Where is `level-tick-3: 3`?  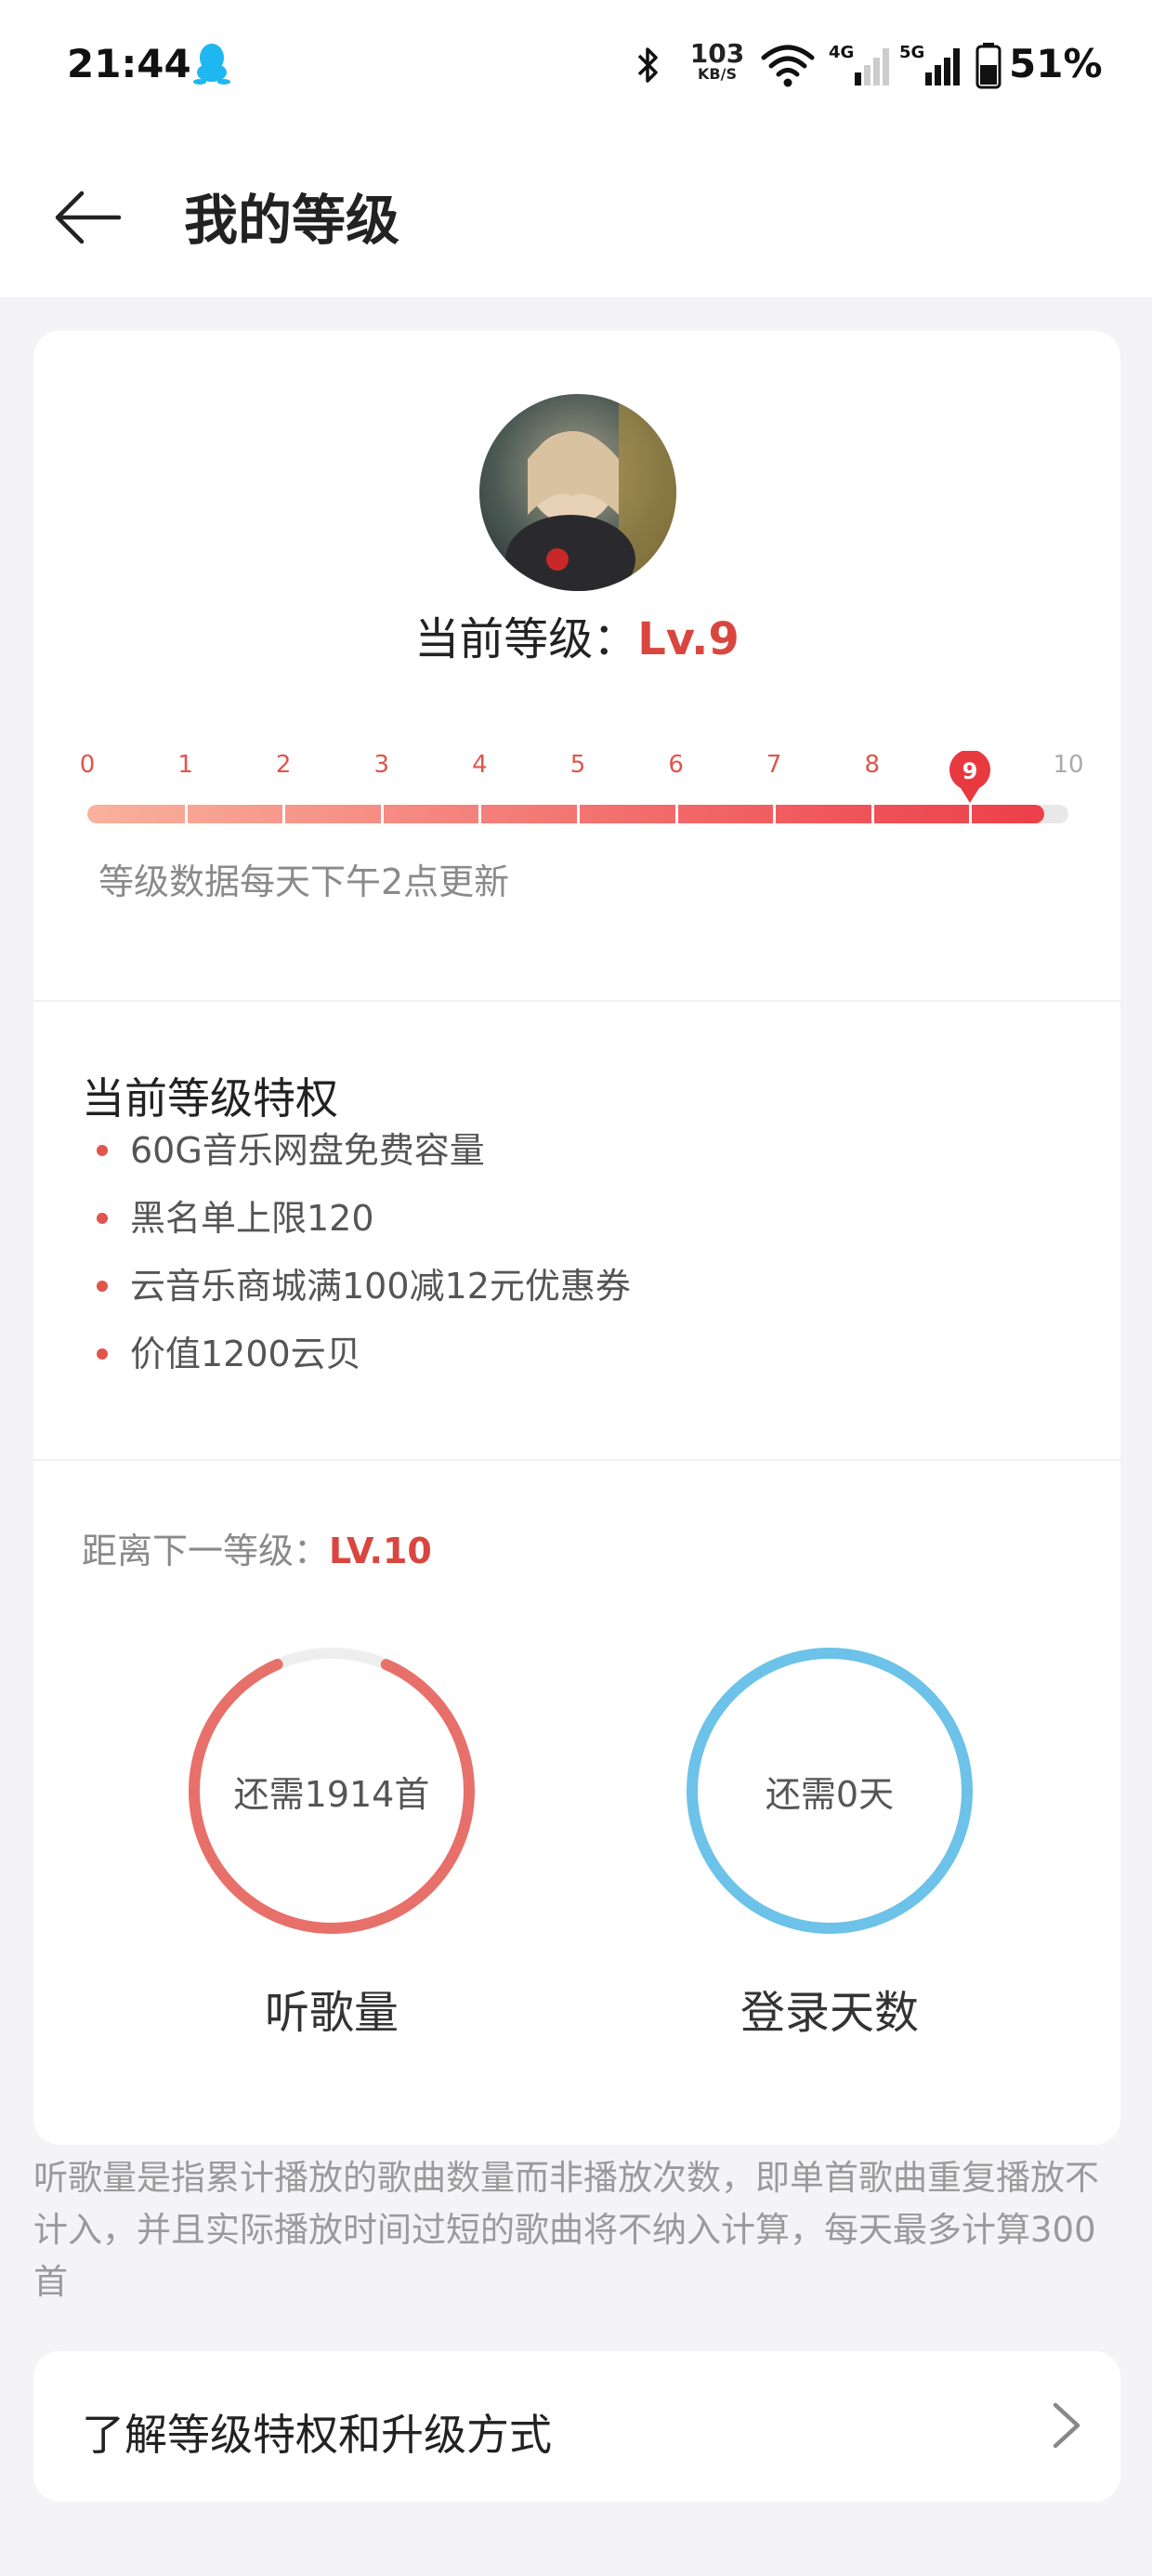
level-tick-3: 3 is located at coordinates (381, 765).